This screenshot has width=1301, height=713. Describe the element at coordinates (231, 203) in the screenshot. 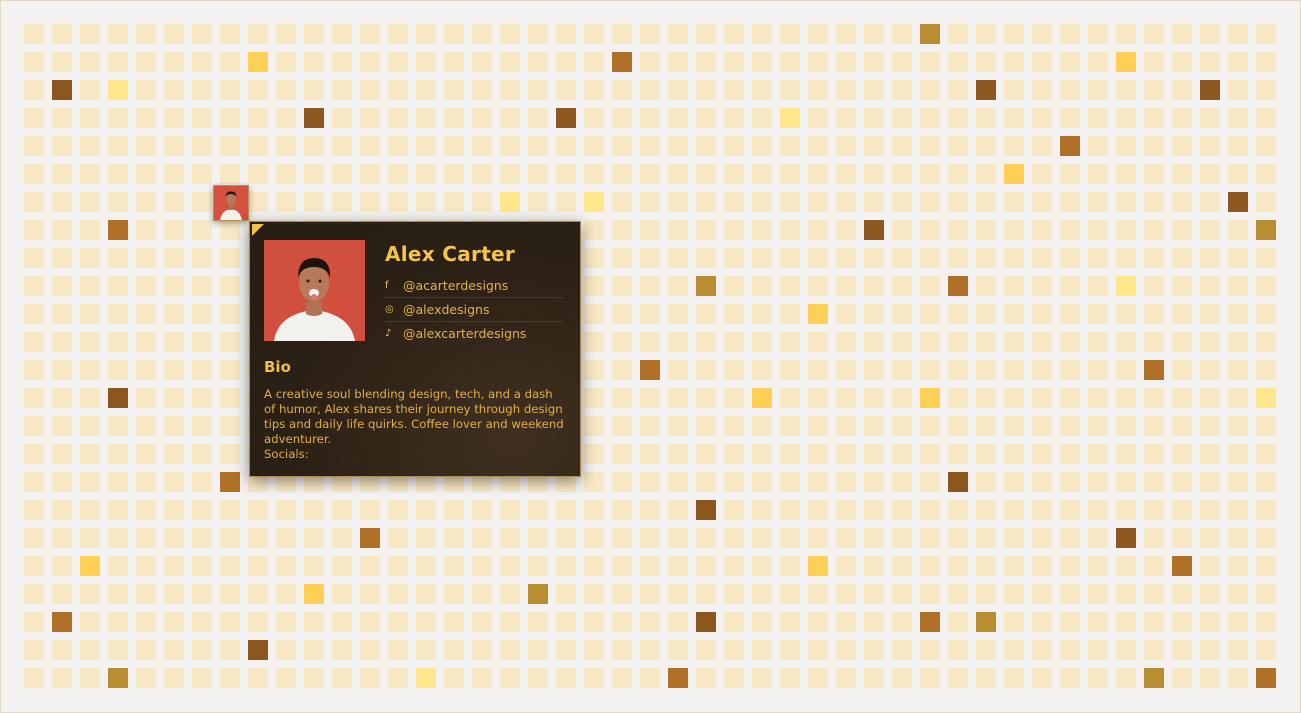

I see `profile-thumbnail` at that location.